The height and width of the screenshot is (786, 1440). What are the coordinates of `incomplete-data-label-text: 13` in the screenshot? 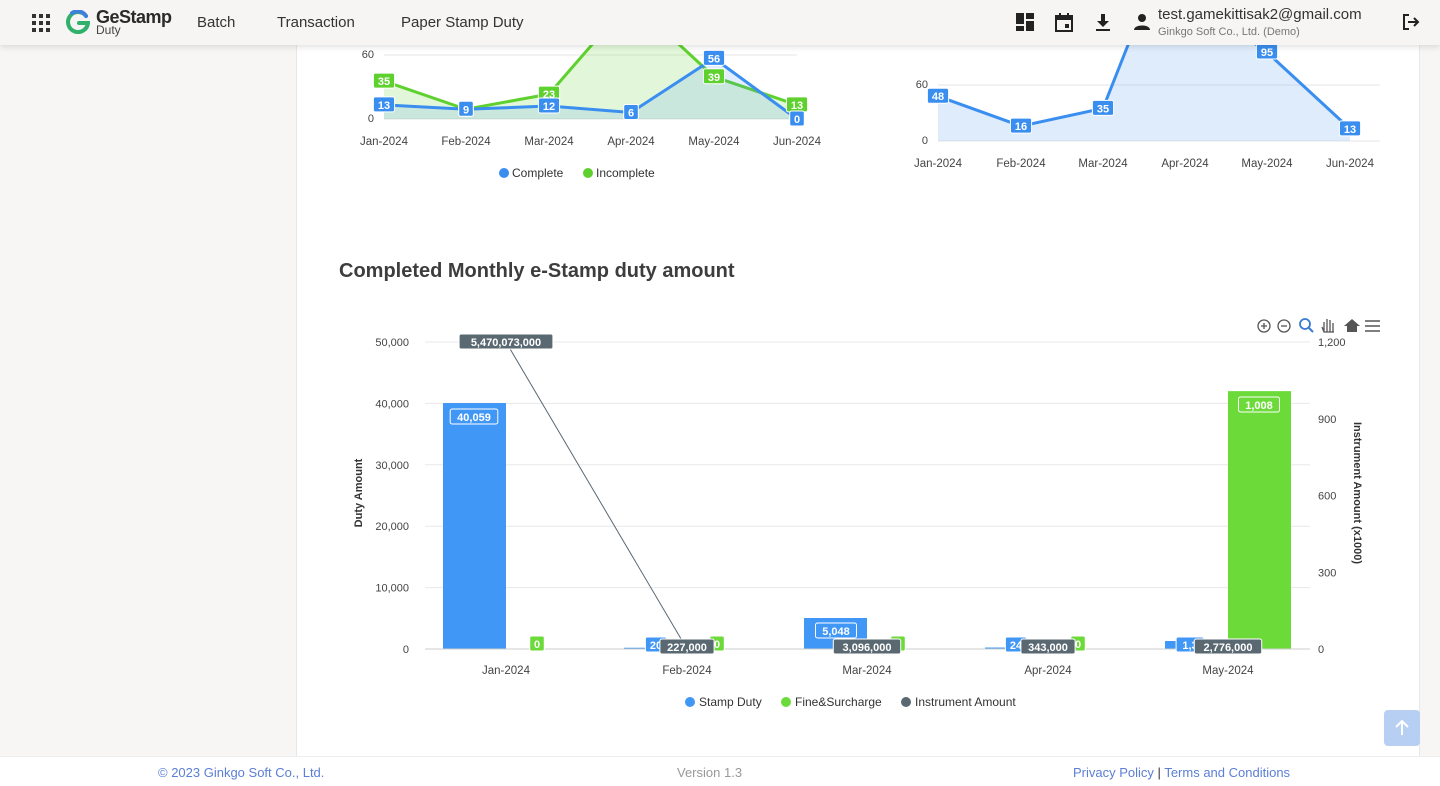 It's located at (797, 106).